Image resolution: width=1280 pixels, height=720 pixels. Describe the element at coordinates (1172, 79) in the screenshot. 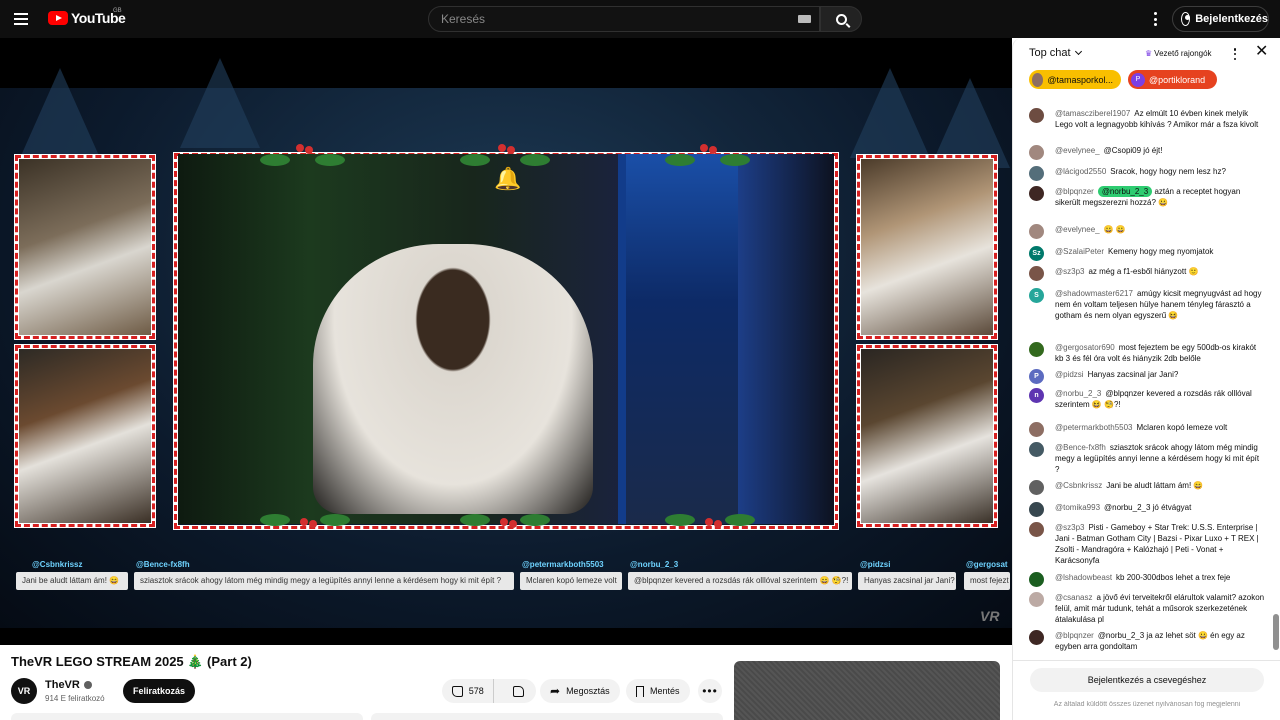

I see `pinned-member-chip: P @portiklorand` at that location.